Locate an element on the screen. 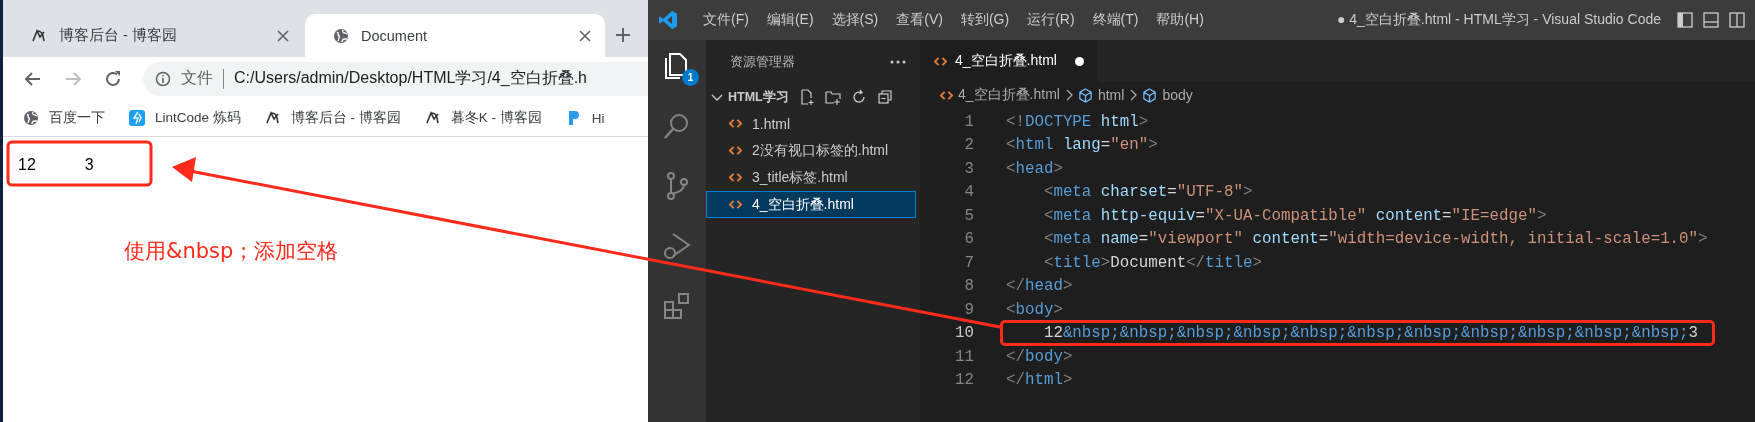 The width and height of the screenshot is (1755, 422). menu-item: 查看(V) is located at coordinates (919, 20).